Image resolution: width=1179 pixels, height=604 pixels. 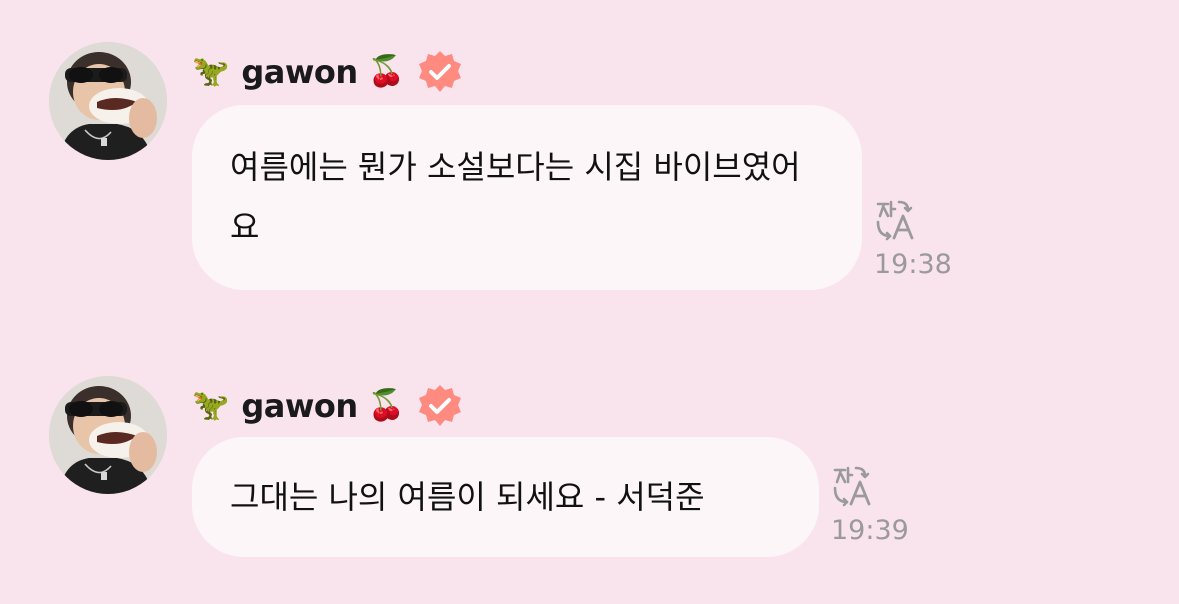 I want to click on message-timestamp: 19:38, so click(x=913, y=264).